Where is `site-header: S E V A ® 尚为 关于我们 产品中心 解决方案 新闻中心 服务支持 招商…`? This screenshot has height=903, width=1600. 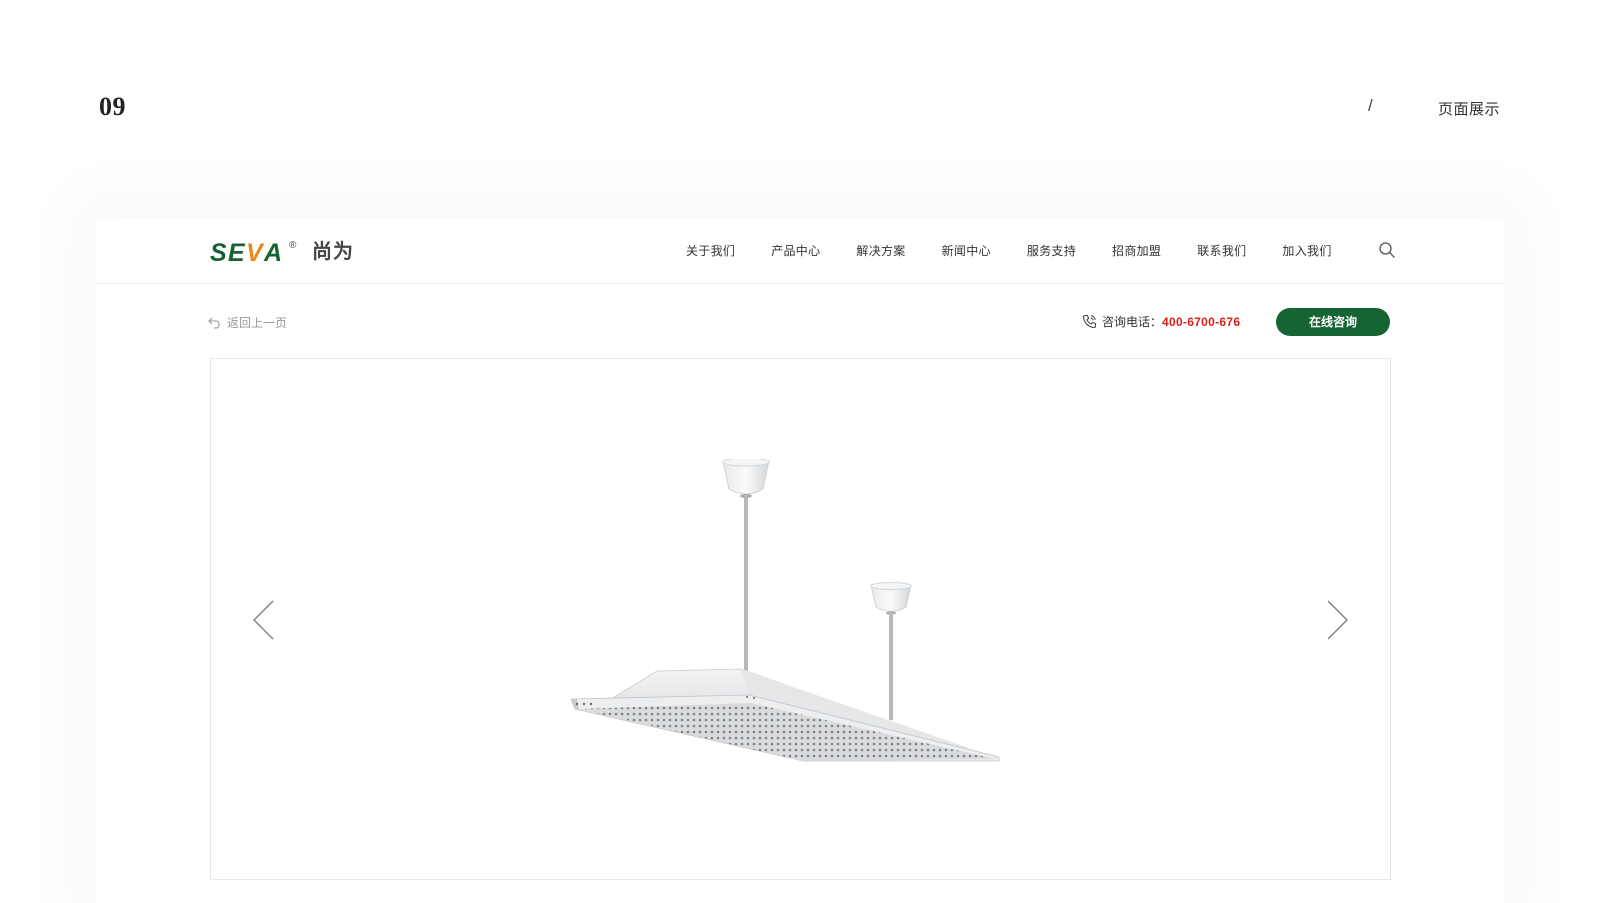 site-header: S E V A ® 尚为 关于我们 产品中心 解决方案 新闻中心 服务支持 招商… is located at coordinates (800, 251).